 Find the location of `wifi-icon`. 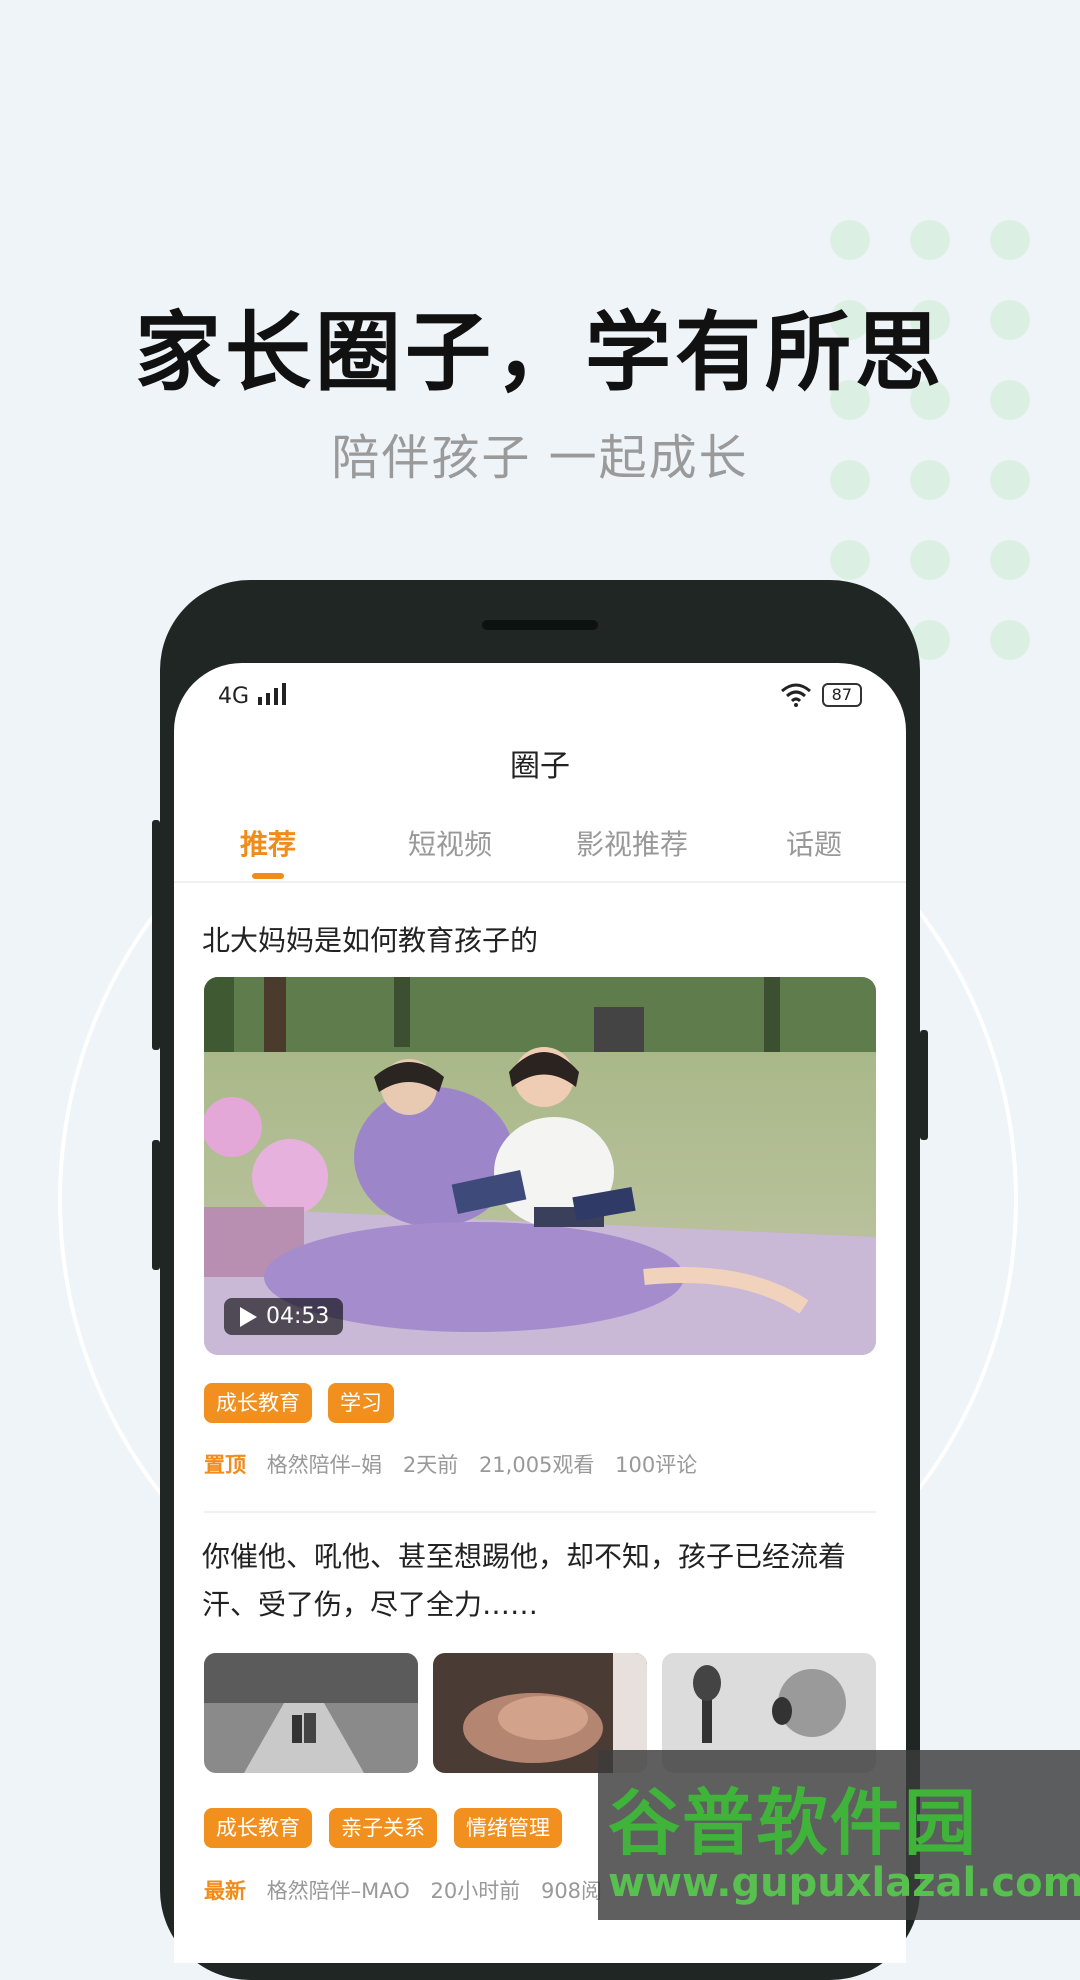

wifi-icon is located at coordinates (795, 695).